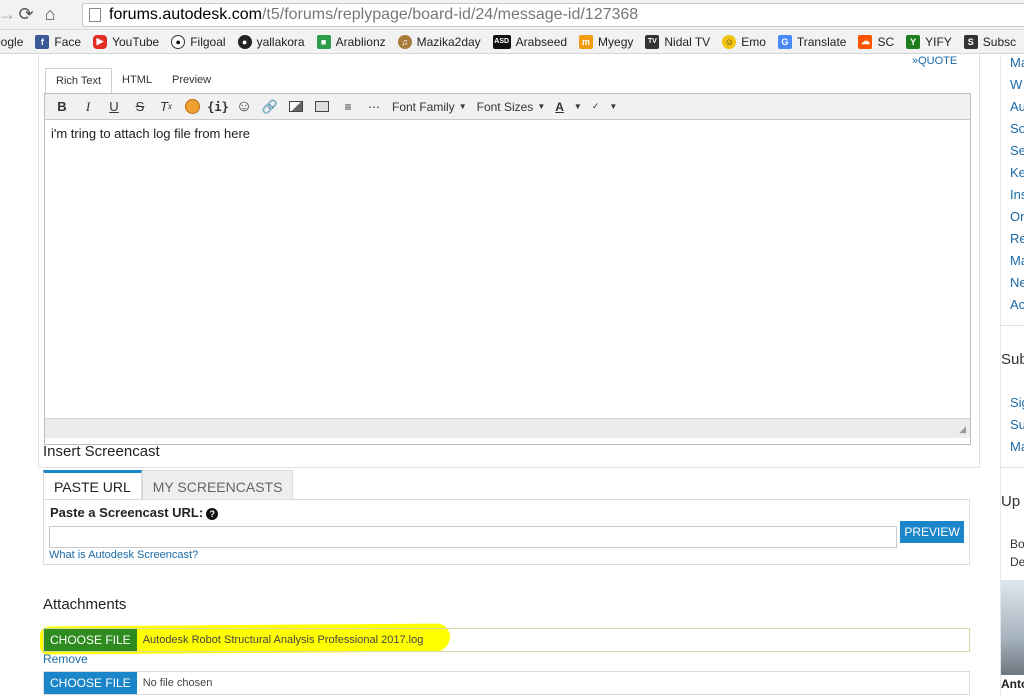 This screenshot has height=696, width=1024. Describe the element at coordinates (1017, 128) in the screenshot. I see `sidebar-link: So` at that location.